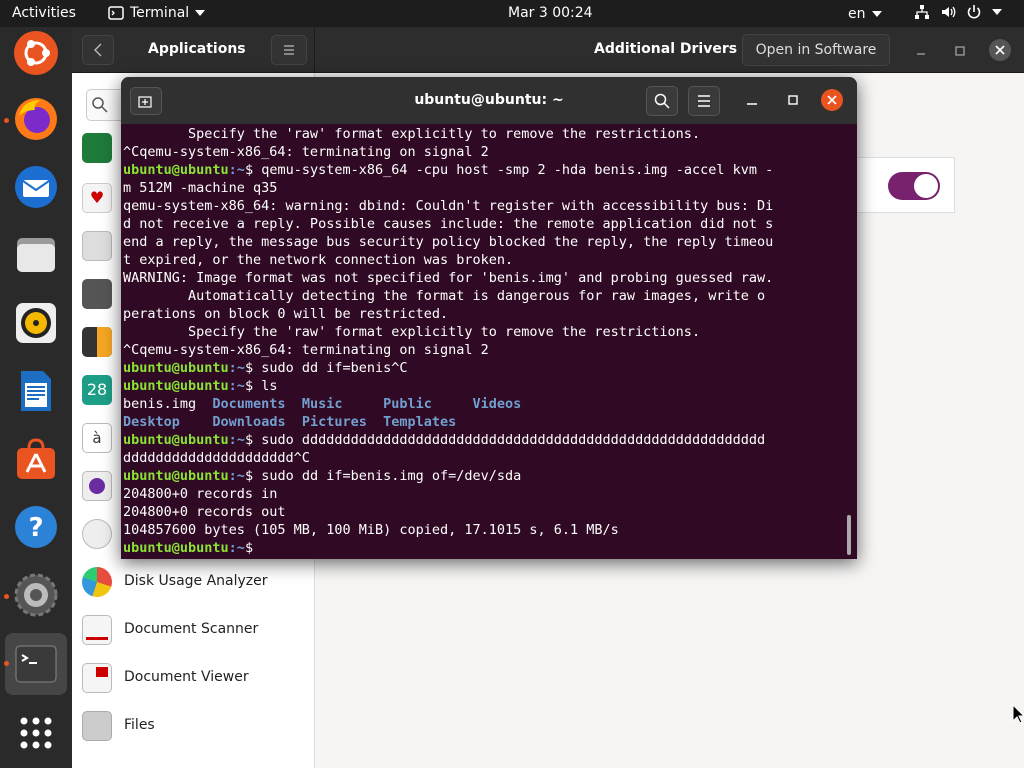 This screenshot has width=1024, height=768. Describe the element at coordinates (484, 512) in the screenshot. I see `terminal-line: 204800+0 records out` at that location.